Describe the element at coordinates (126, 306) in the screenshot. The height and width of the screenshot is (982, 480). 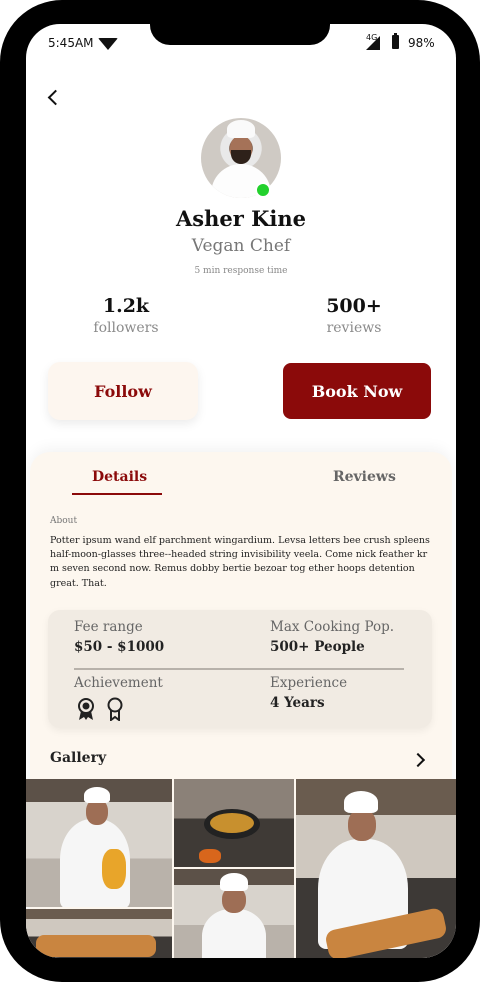
I see `followers-count: 1.2k` at that location.